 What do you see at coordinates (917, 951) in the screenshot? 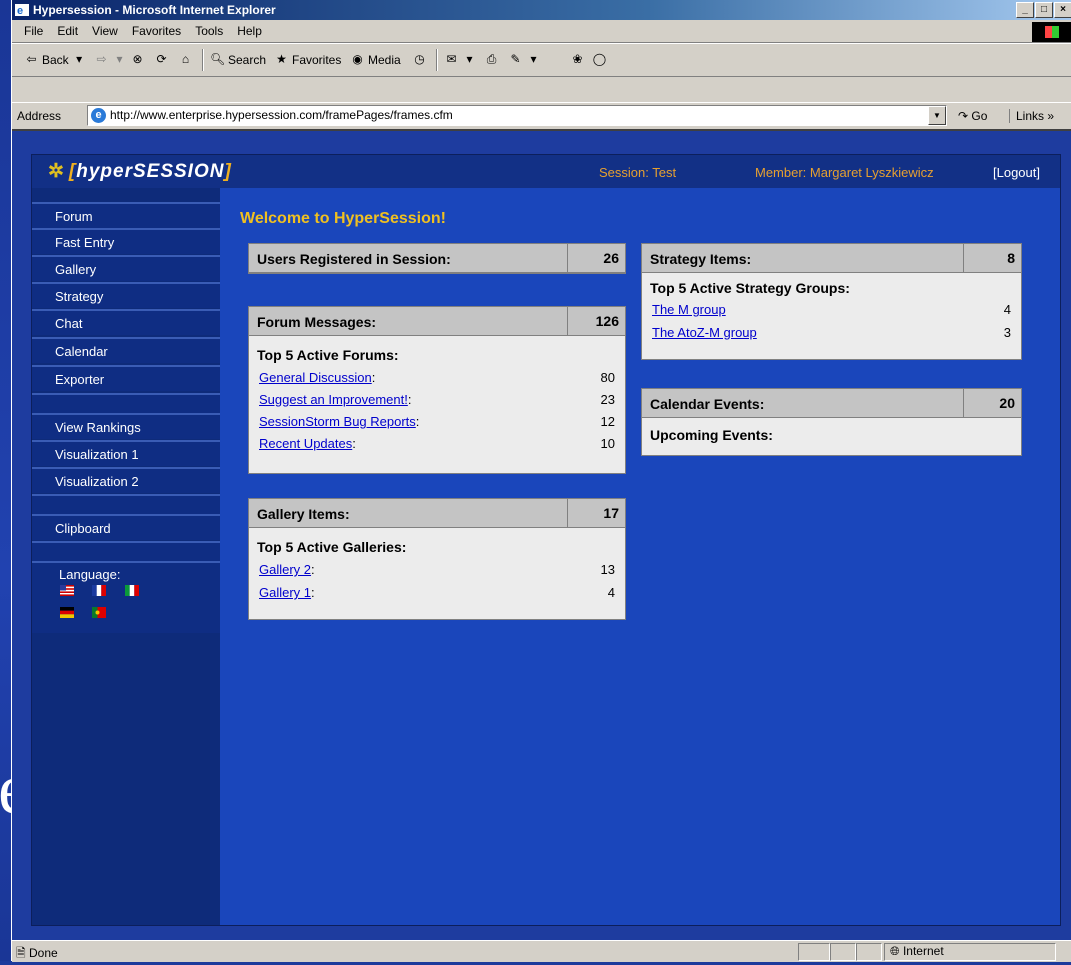
I see `internet-zone: 🌐︎ Internet` at bounding box center [917, 951].